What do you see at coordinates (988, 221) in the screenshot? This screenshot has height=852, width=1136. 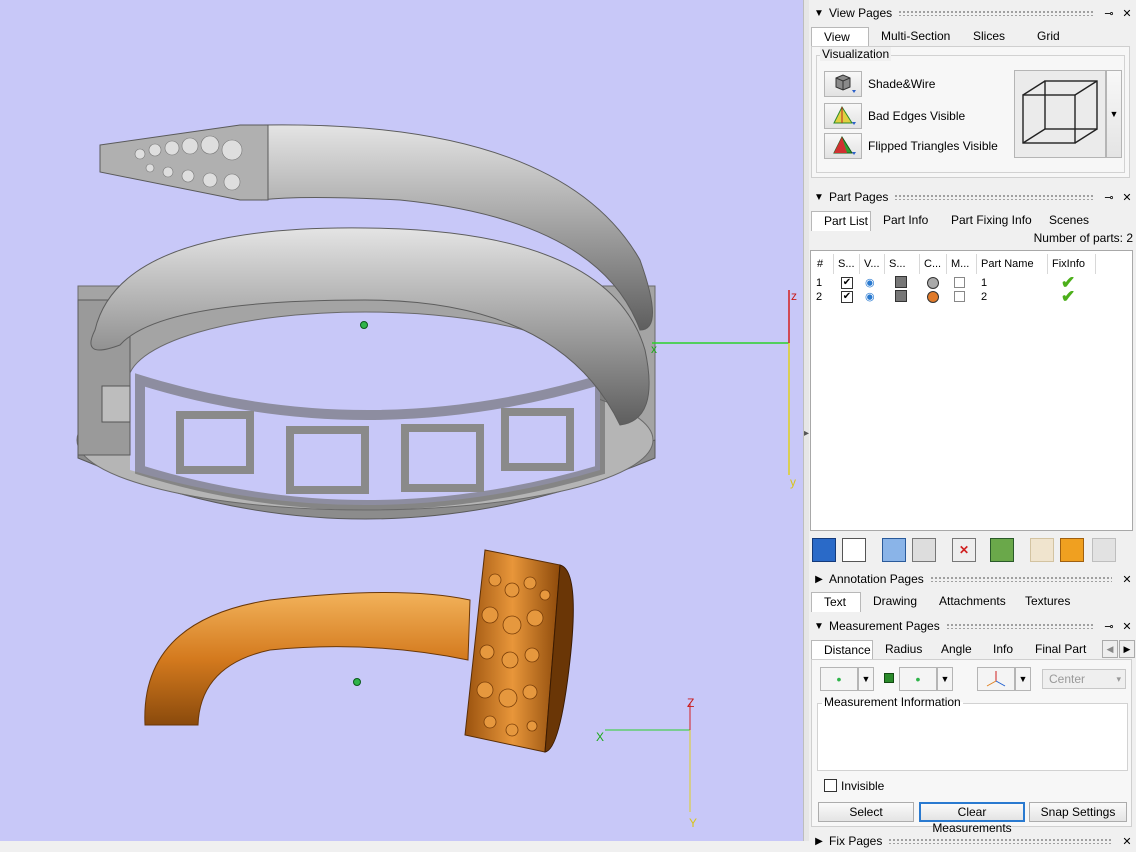 I see `tab-part-fixing-info: Part Fixing Info` at bounding box center [988, 221].